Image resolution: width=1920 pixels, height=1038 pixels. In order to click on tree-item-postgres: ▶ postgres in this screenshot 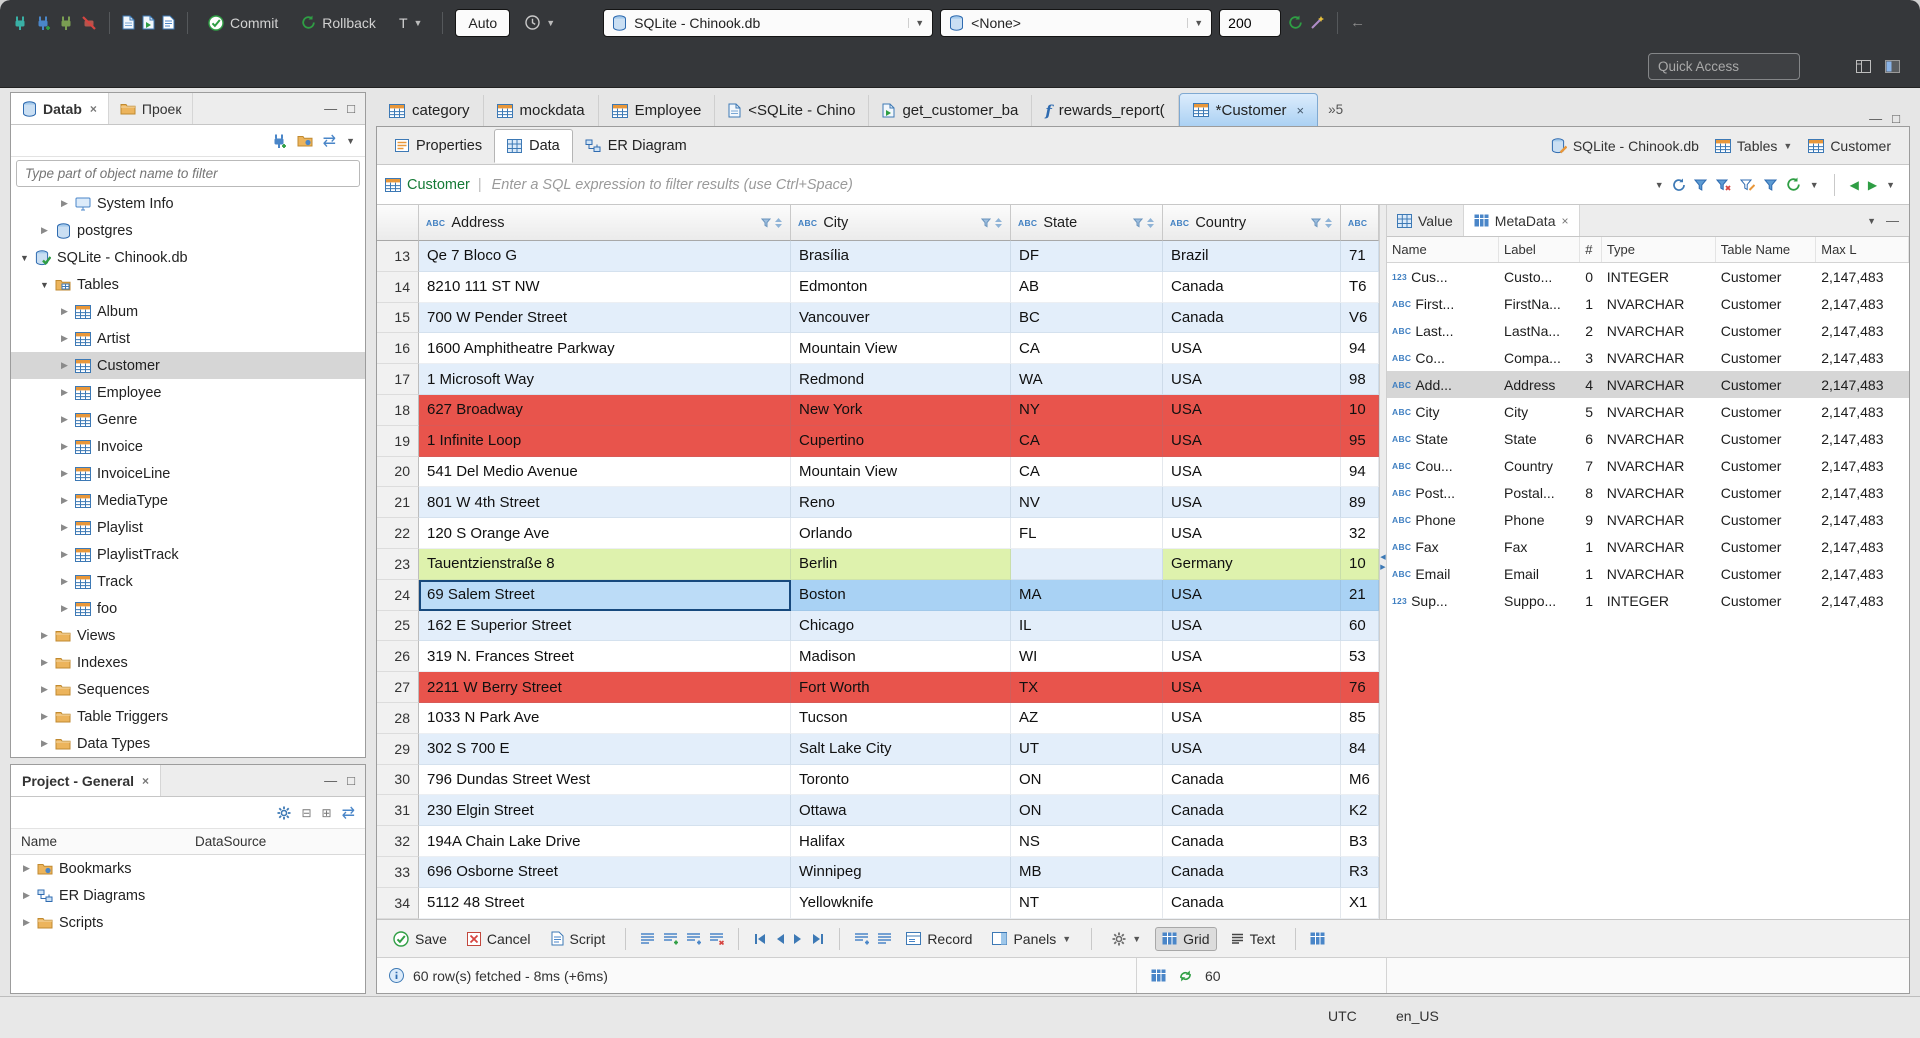, I will do `click(188, 230)`.